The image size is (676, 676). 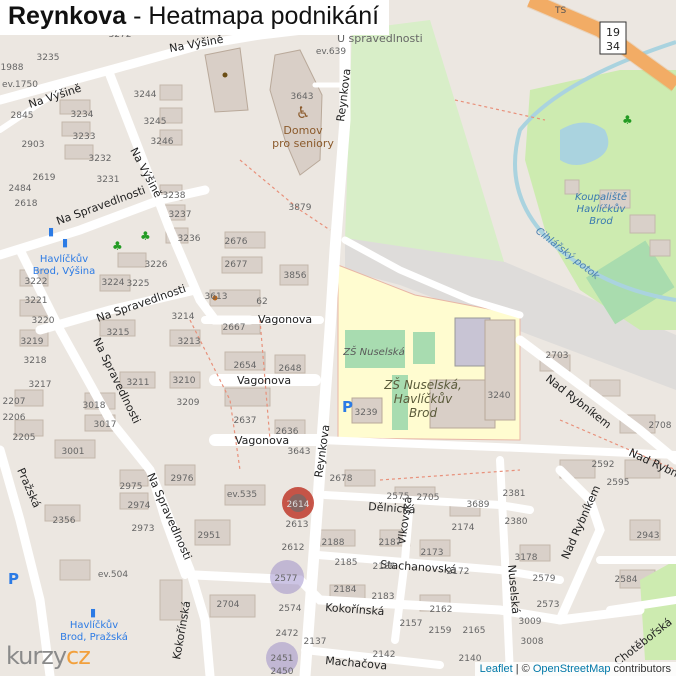 I want to click on svg-text: 2183, so click(x=383, y=597).